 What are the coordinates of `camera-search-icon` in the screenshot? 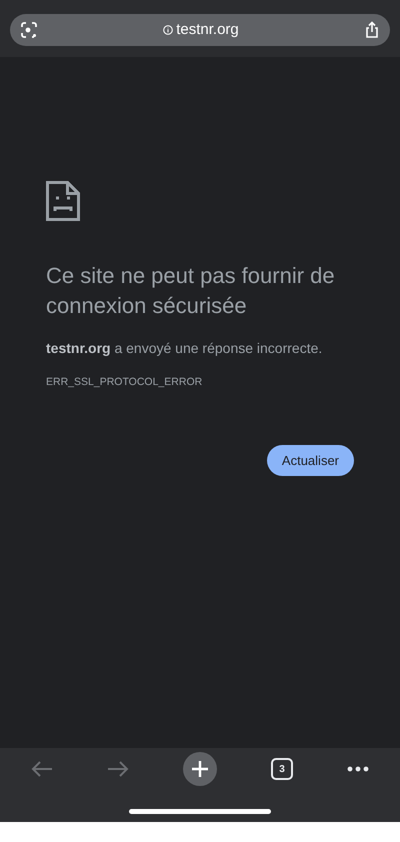 It's located at (29, 30).